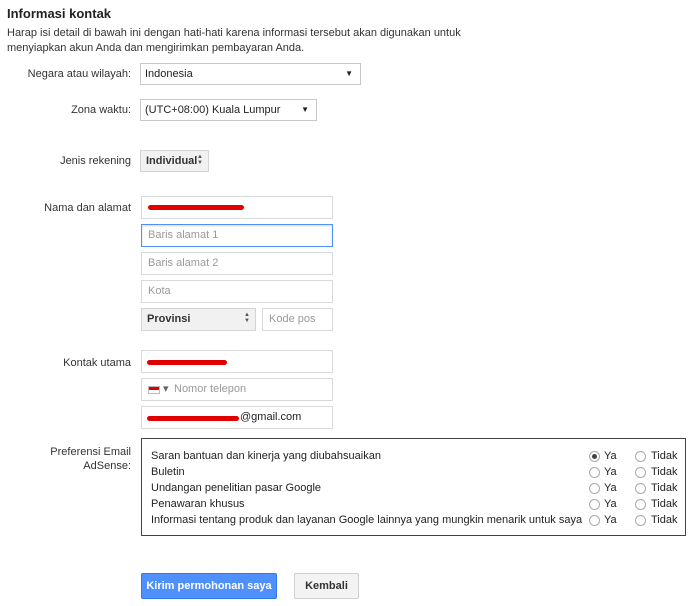 The height and width of the screenshot is (606, 697). I want to click on timezone-label: Zona waktu:, so click(101, 110).